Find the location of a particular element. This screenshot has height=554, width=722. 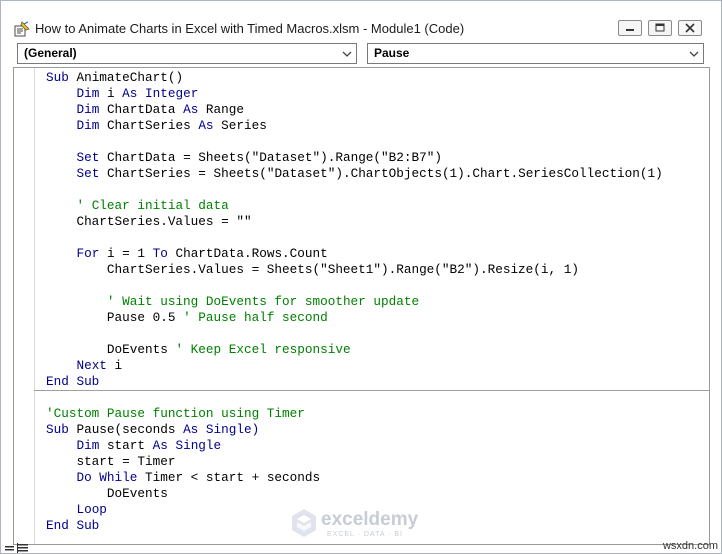

code-token: AnimateChart() is located at coordinates (130, 77).